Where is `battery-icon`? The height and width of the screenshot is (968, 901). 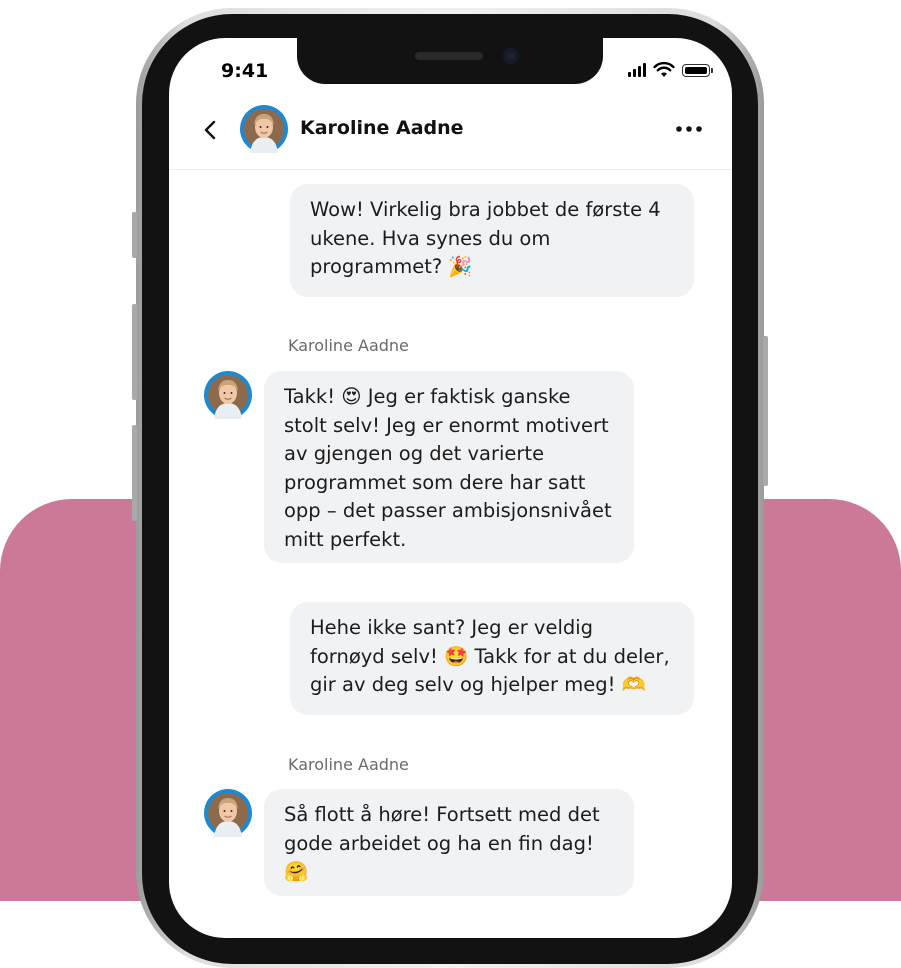
battery-icon is located at coordinates (697, 70).